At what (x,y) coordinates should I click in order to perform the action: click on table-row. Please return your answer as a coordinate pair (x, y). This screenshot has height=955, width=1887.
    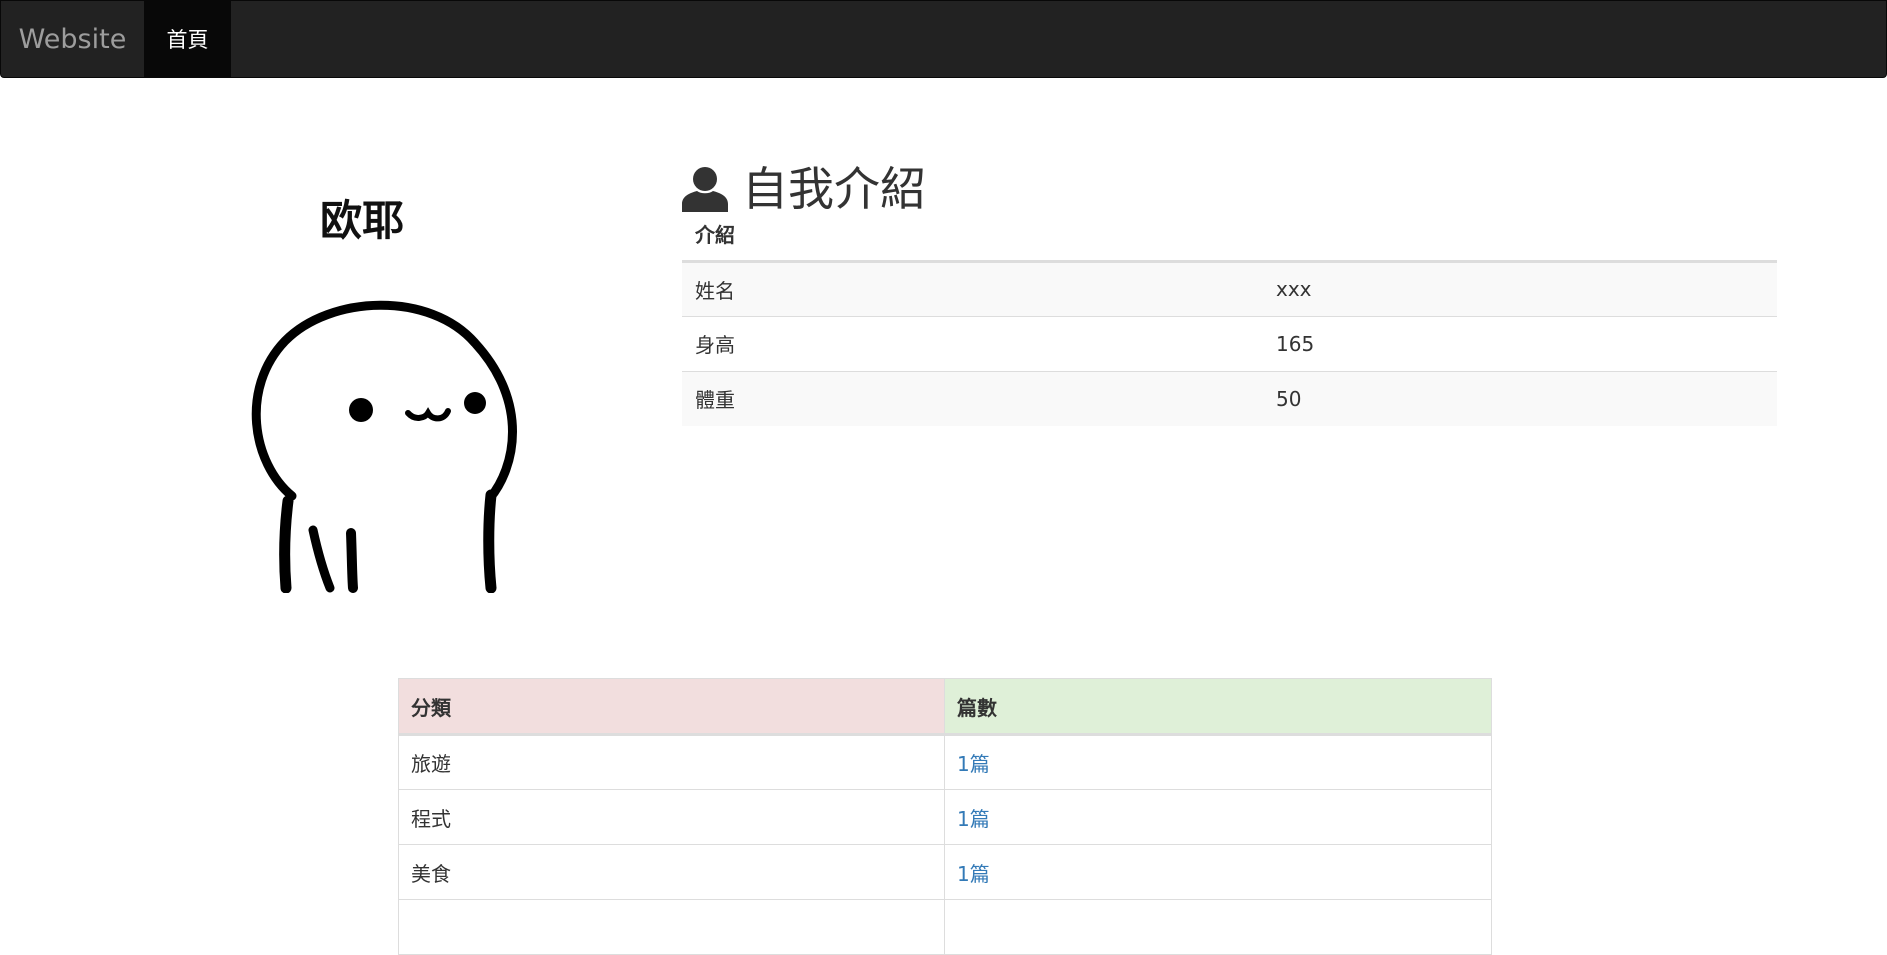
    Looking at the image, I should click on (945, 927).